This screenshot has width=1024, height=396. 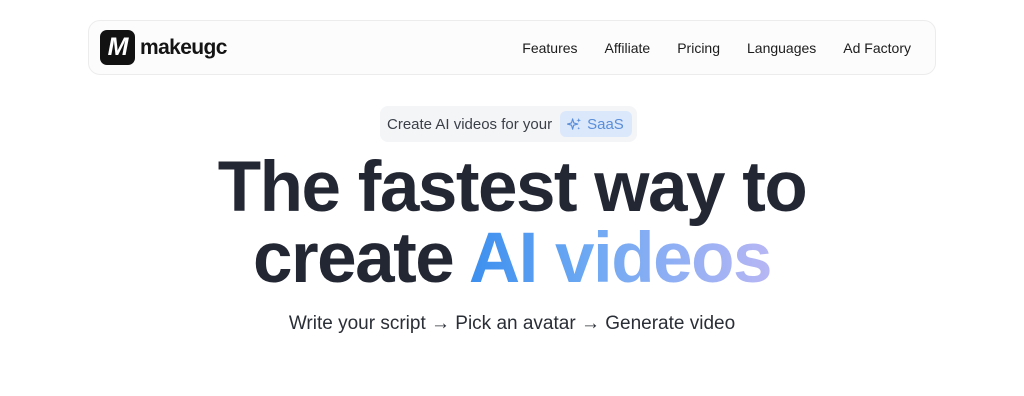 I want to click on pill-tag: SaaS, so click(x=596, y=124).